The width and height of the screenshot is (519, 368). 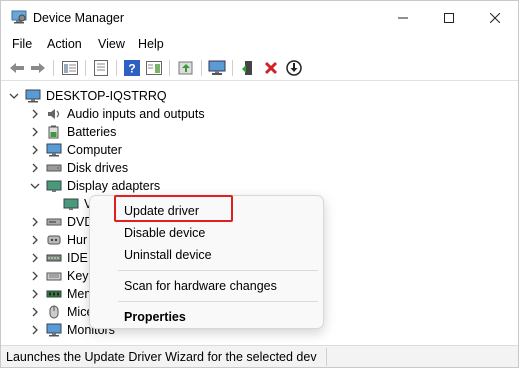 I want to click on download-arrow-icon, so click(x=294, y=68).